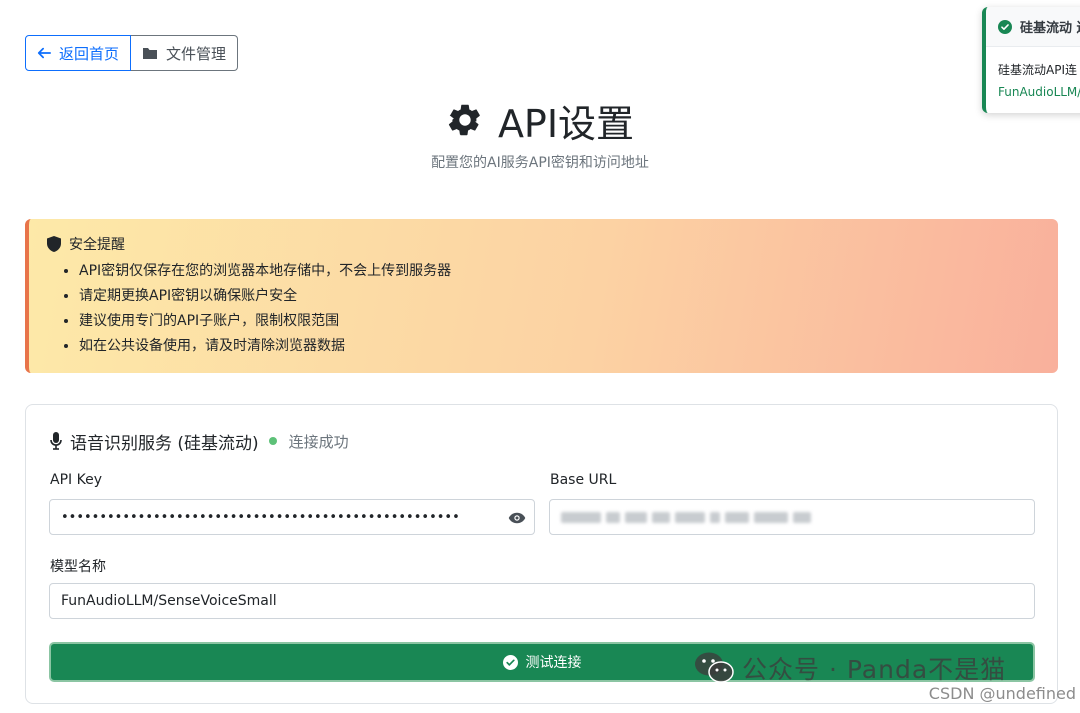  What do you see at coordinates (540, 163) in the screenshot?
I see `page-subtitle: 配置您的AI服务API密钥和访问地址` at bounding box center [540, 163].